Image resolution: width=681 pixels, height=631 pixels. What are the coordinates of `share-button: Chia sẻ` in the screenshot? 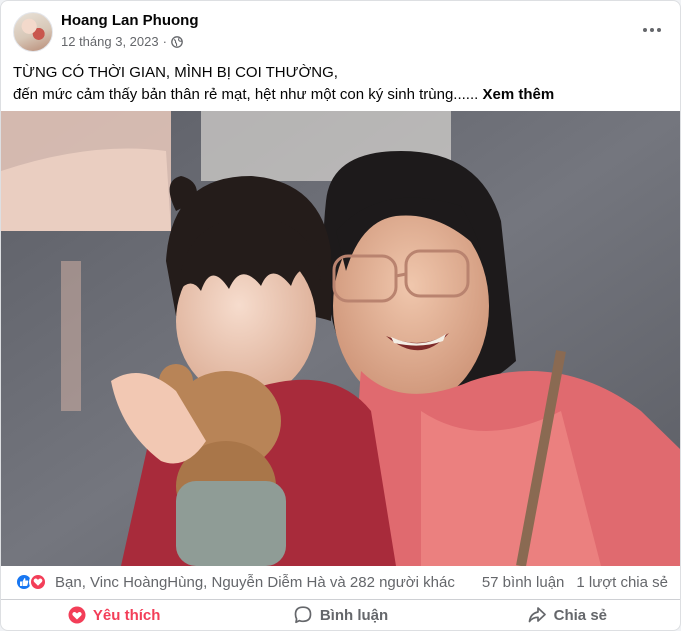 It's located at (567, 615).